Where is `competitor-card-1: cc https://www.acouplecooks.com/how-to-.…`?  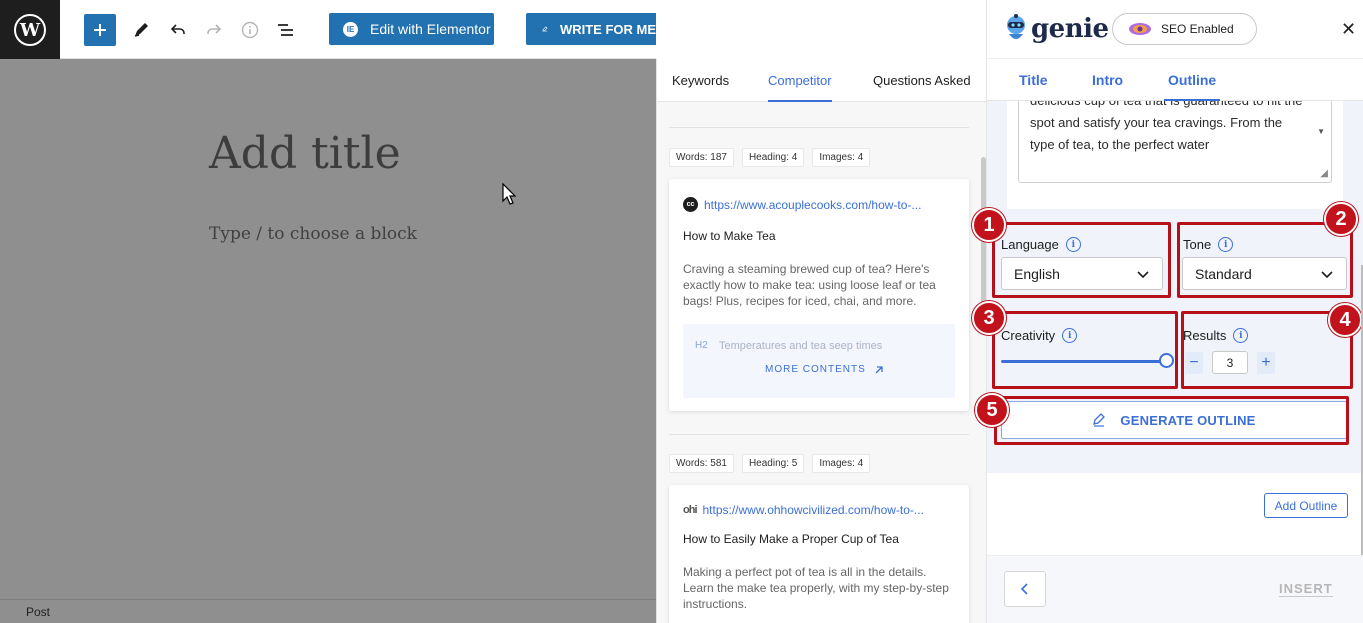
competitor-card-1: cc https://www.acouplecooks.com/how-to-.… is located at coordinates (819, 295).